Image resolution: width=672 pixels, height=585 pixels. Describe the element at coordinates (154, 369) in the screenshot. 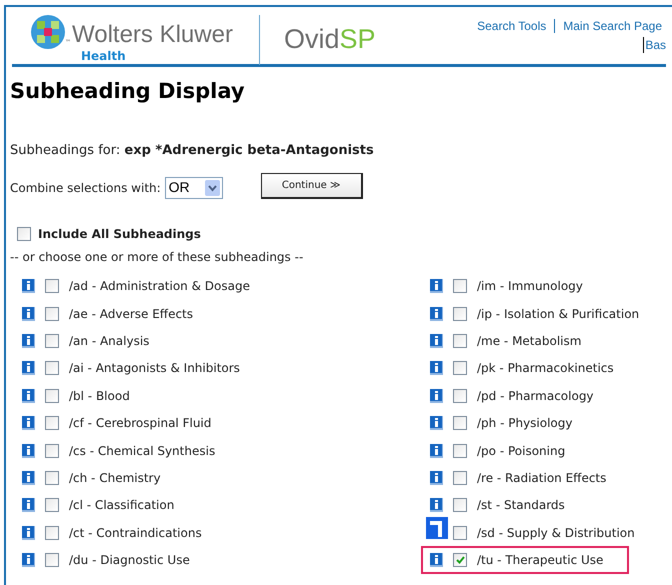

I see `subheading-label: /ai - Antagonists & Inhibitors` at that location.